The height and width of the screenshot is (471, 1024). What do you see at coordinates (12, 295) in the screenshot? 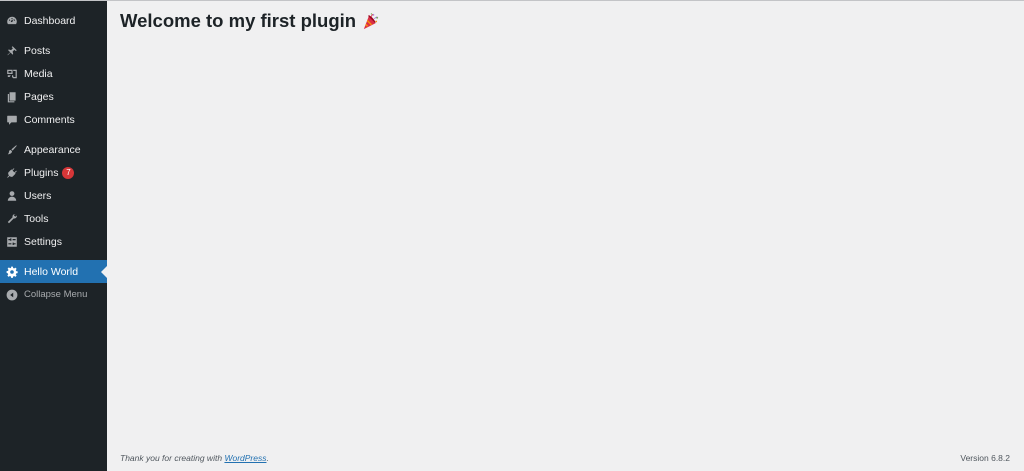
I see `collapse-arrow-icon` at bounding box center [12, 295].